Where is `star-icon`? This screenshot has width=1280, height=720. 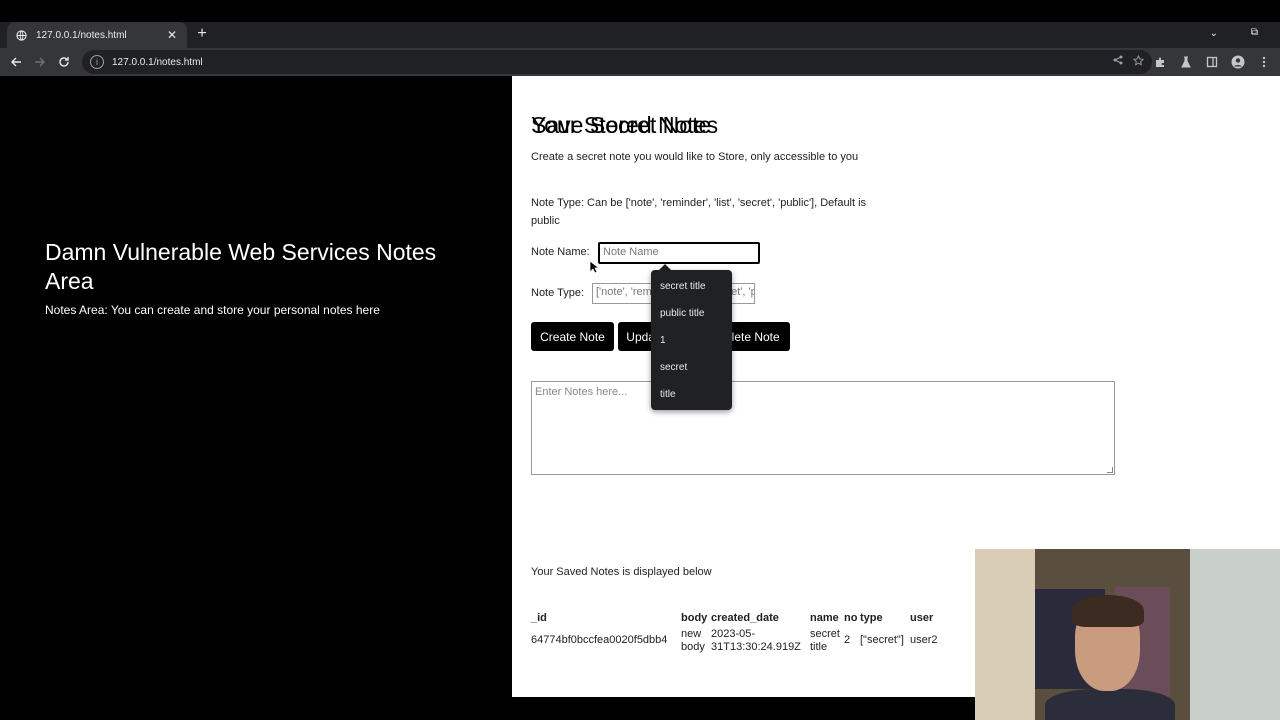 star-icon is located at coordinates (1138, 61).